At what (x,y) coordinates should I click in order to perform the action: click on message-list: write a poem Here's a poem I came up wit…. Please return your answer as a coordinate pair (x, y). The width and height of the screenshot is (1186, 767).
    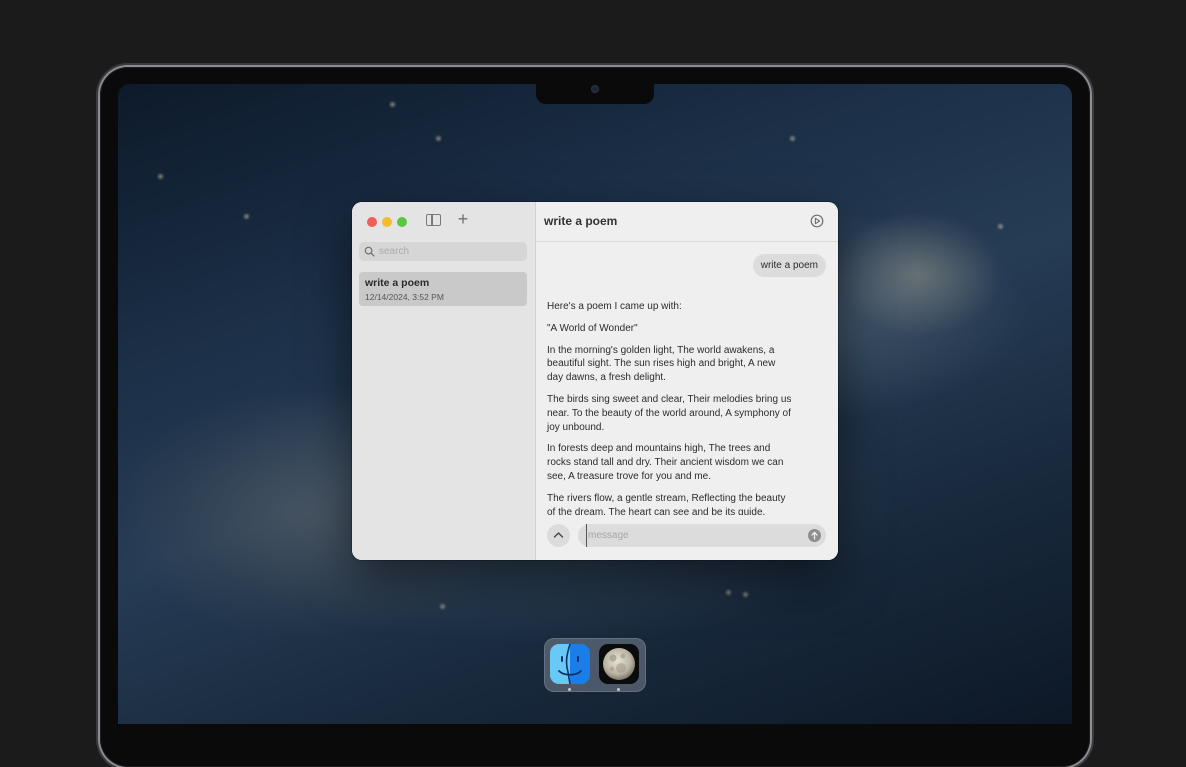
    Looking at the image, I should click on (687, 378).